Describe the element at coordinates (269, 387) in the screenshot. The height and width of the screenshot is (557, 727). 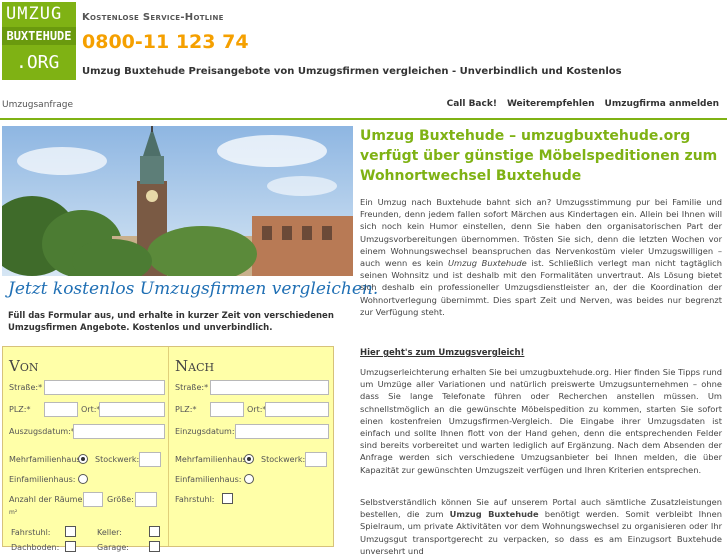
I see `to-street-input` at that location.